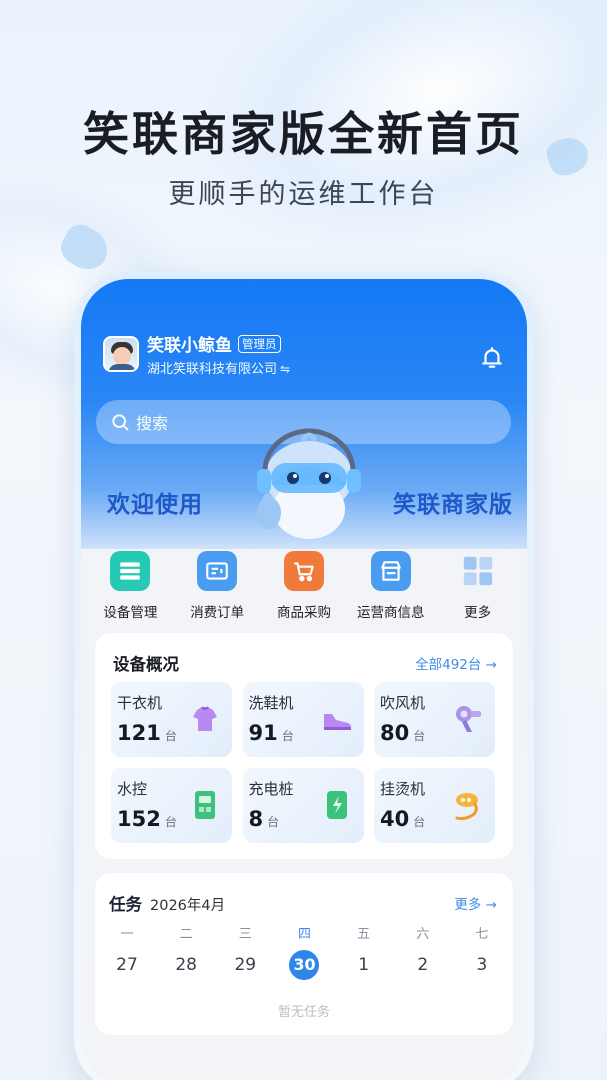 This screenshot has height=1080, width=607. I want to click on quick-action-label: 商品采购, so click(303, 613).